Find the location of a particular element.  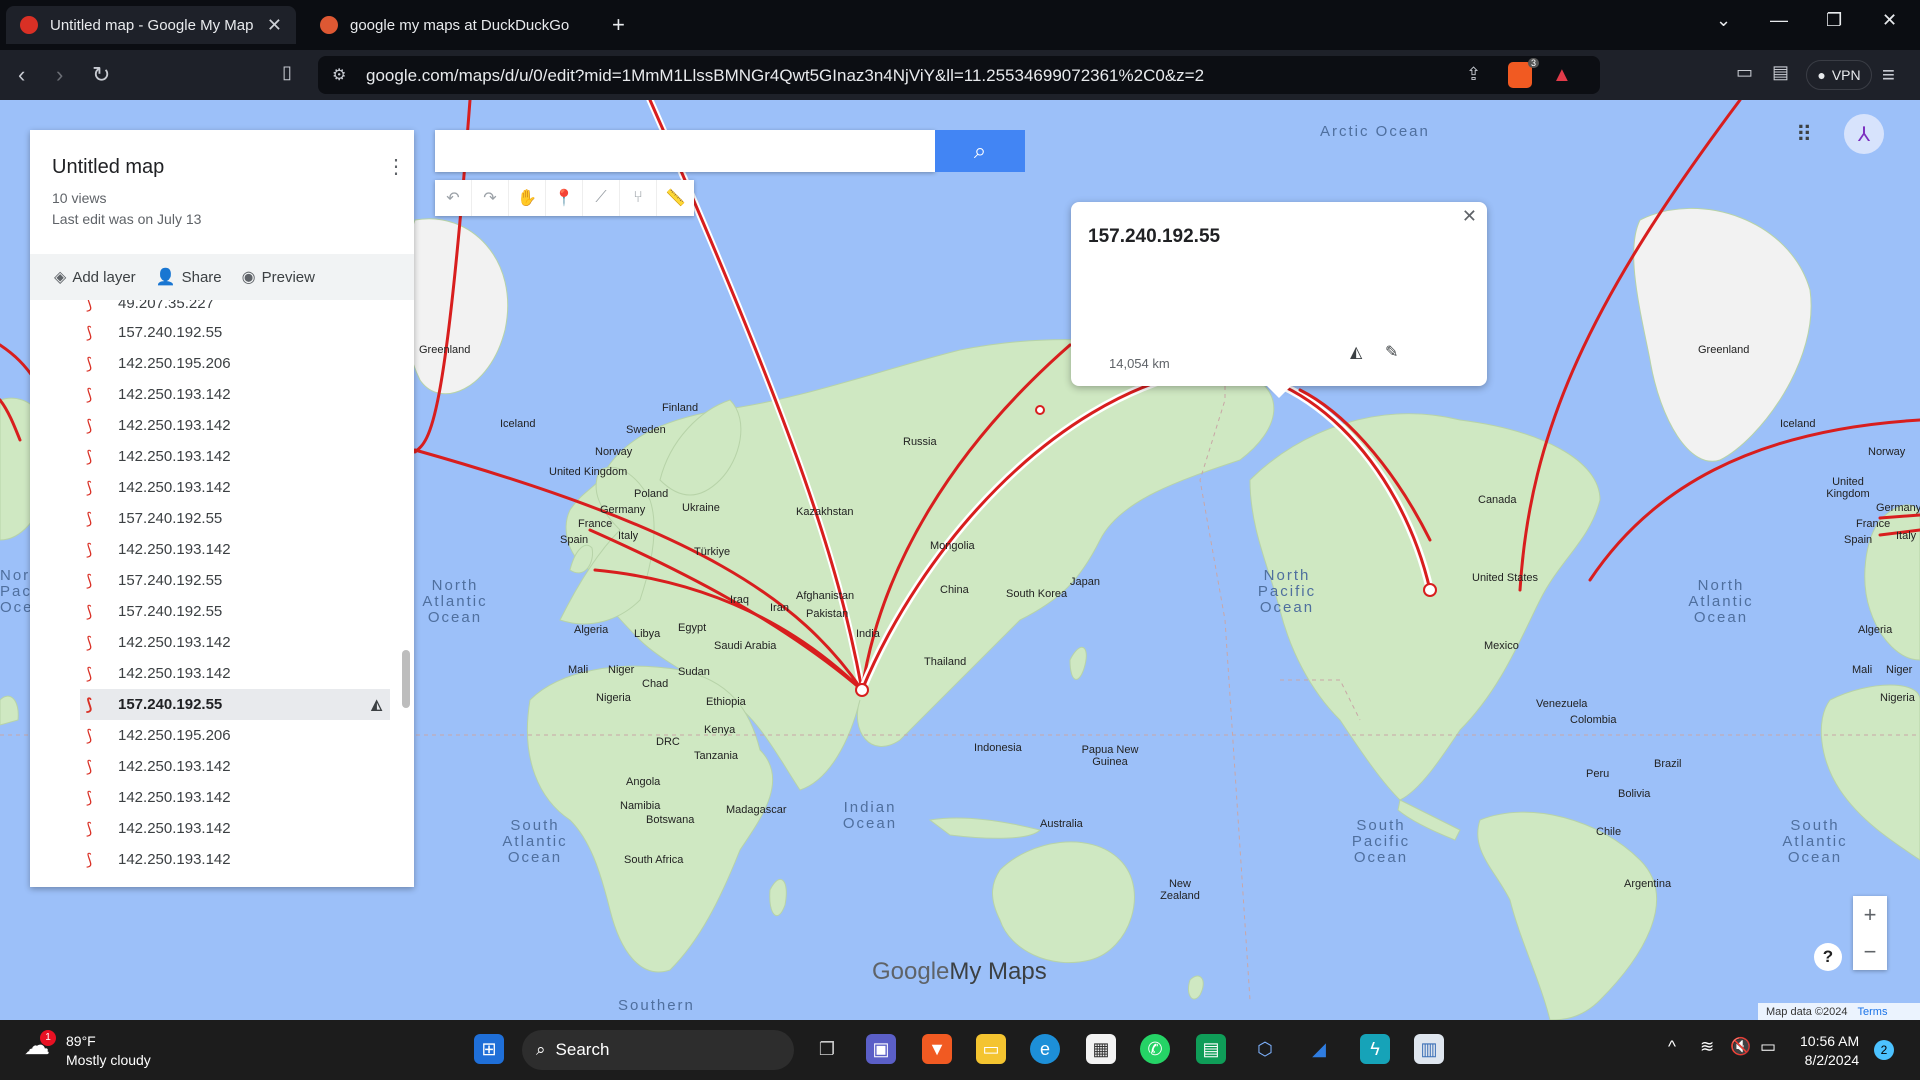

share-button: 👤 Share is located at coordinates (189, 277).